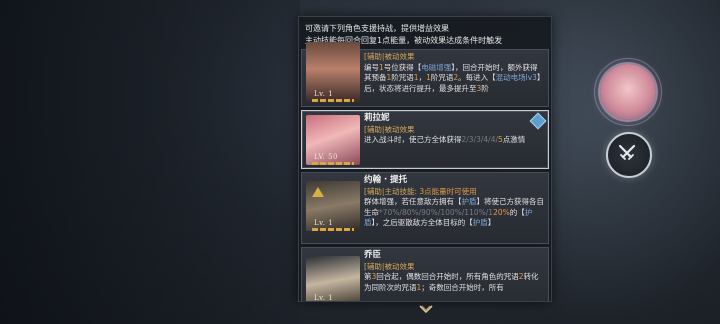 The width and height of the screenshot is (720, 324). I want to click on support-portrait-2: LV. 50, so click(333, 140).